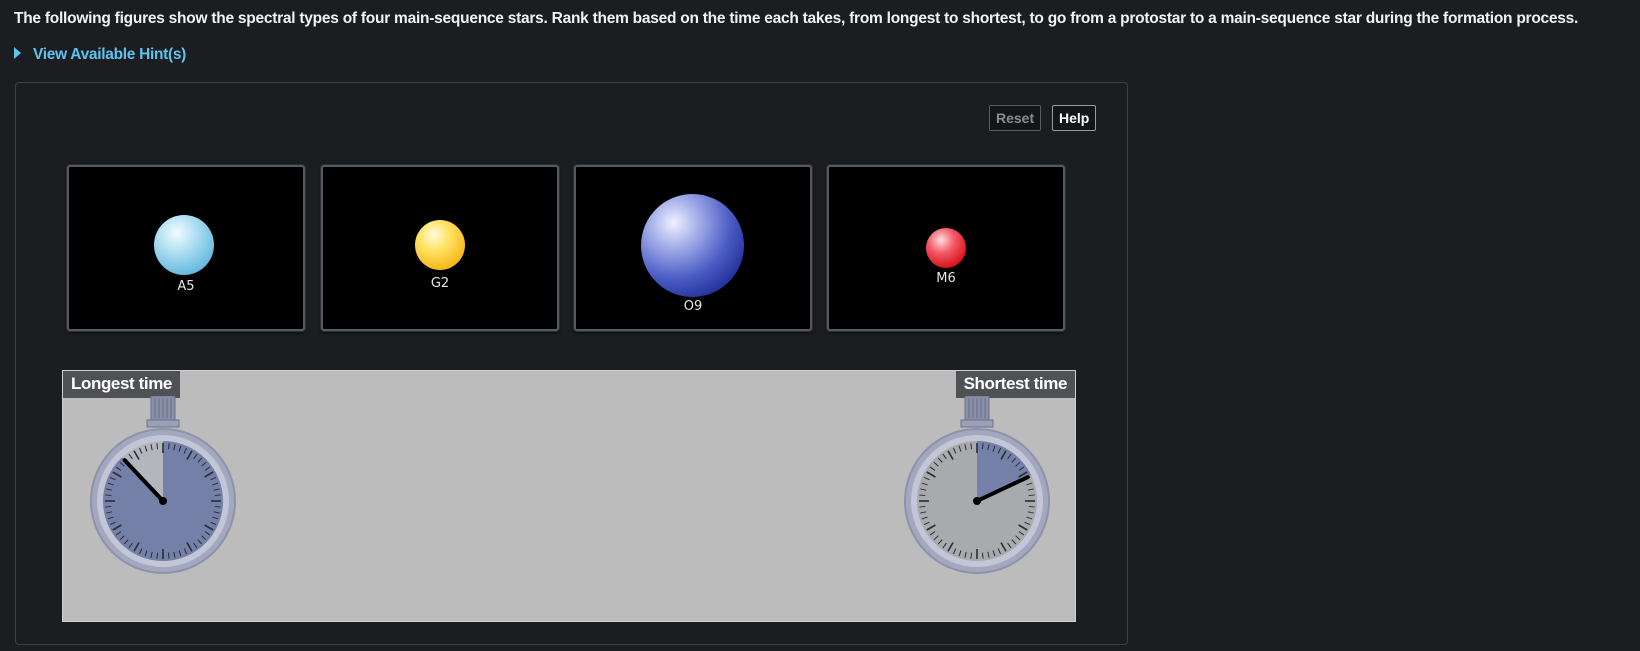  What do you see at coordinates (121, 384) in the screenshot?
I see `longest-time-label: Longest time` at bounding box center [121, 384].